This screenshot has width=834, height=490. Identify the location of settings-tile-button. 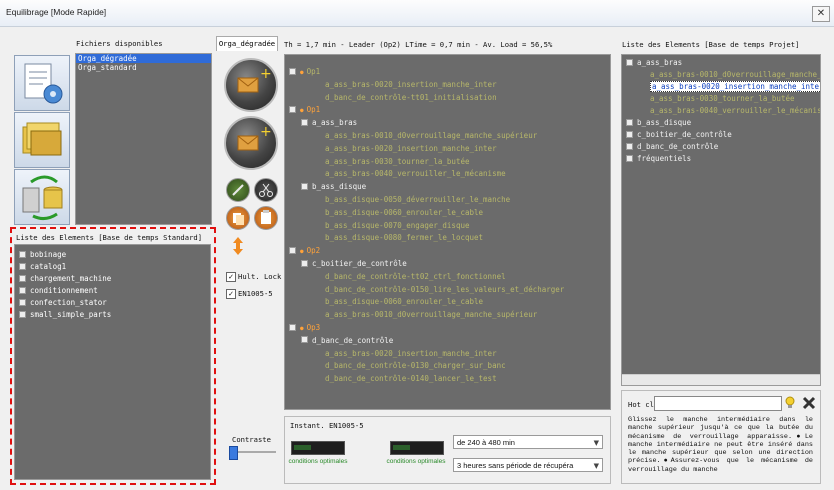
(42, 83).